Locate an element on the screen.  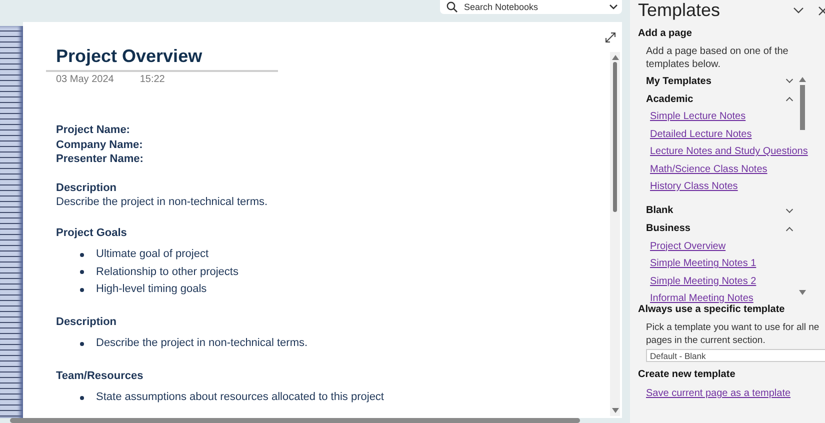
template-link: History Class Notes is located at coordinates (694, 186).